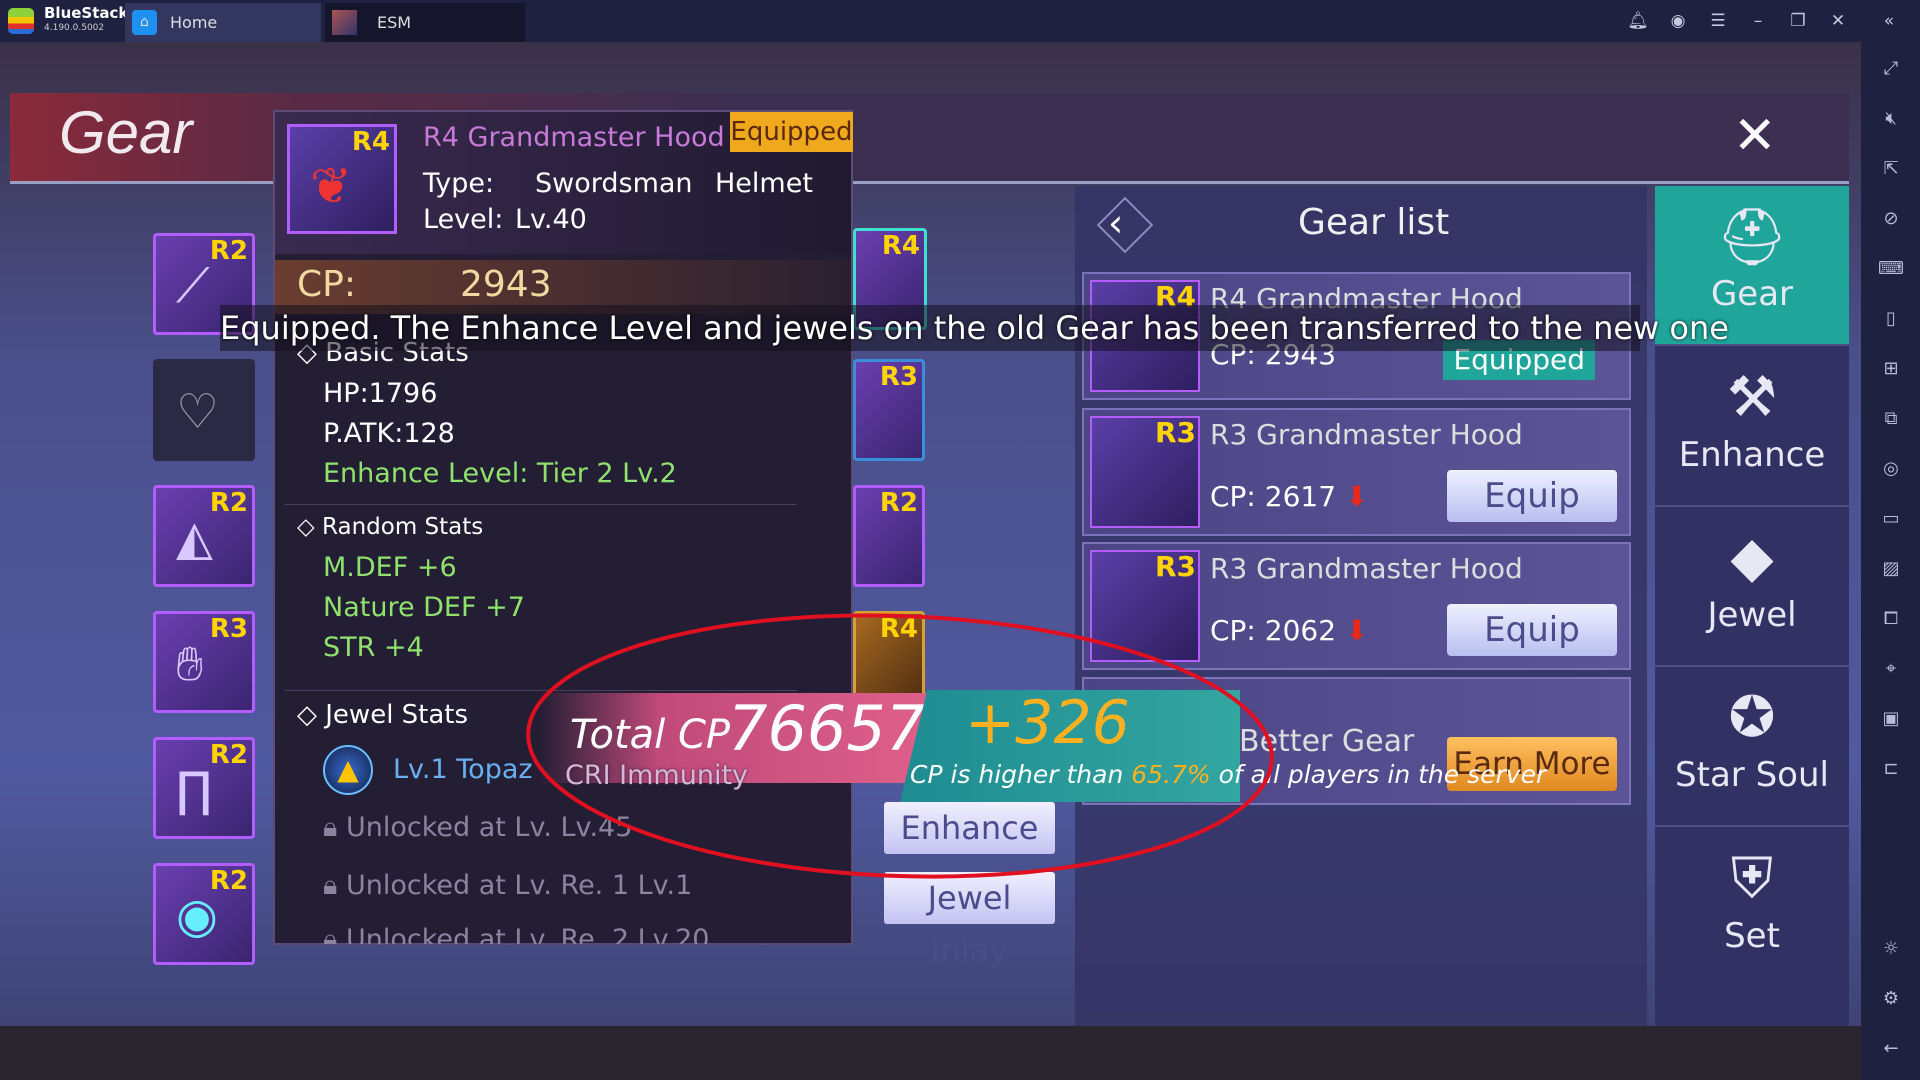 The width and height of the screenshot is (1920, 1080). What do you see at coordinates (194, 790) in the screenshot?
I see `boots-icon: ∏` at bounding box center [194, 790].